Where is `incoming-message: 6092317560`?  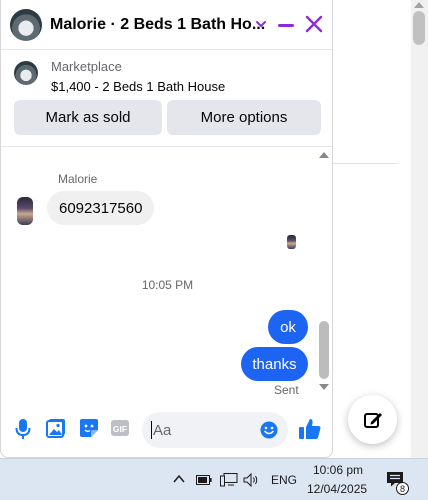
incoming-message: 6092317560 is located at coordinates (101, 208).